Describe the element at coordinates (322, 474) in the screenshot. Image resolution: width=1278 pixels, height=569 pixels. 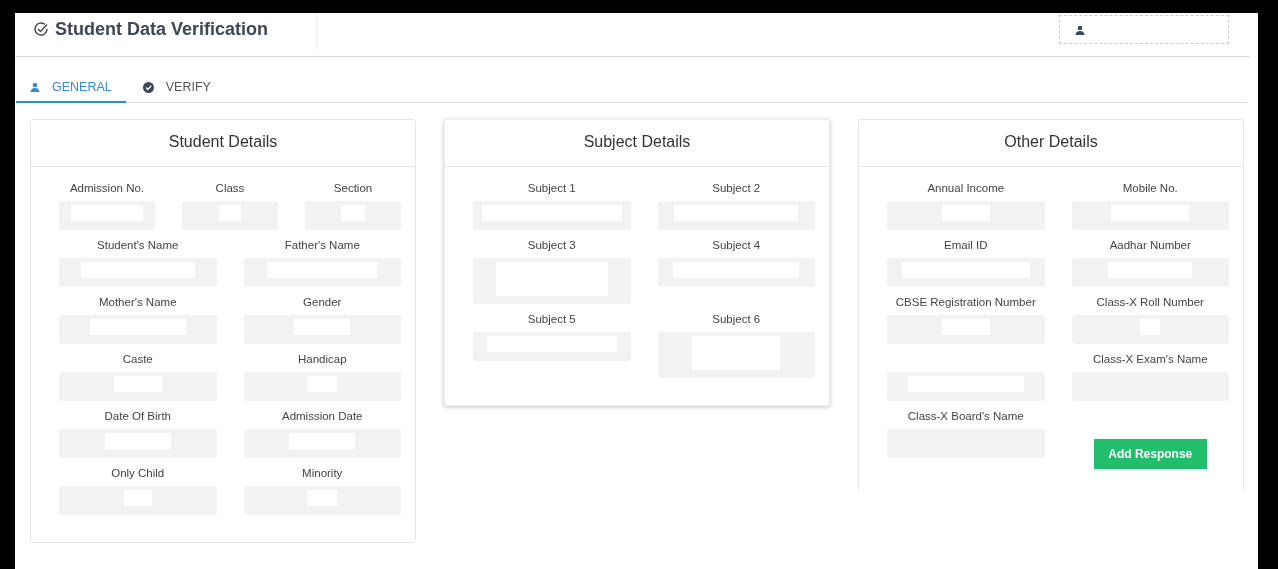
I see `field-label: Minority` at that location.